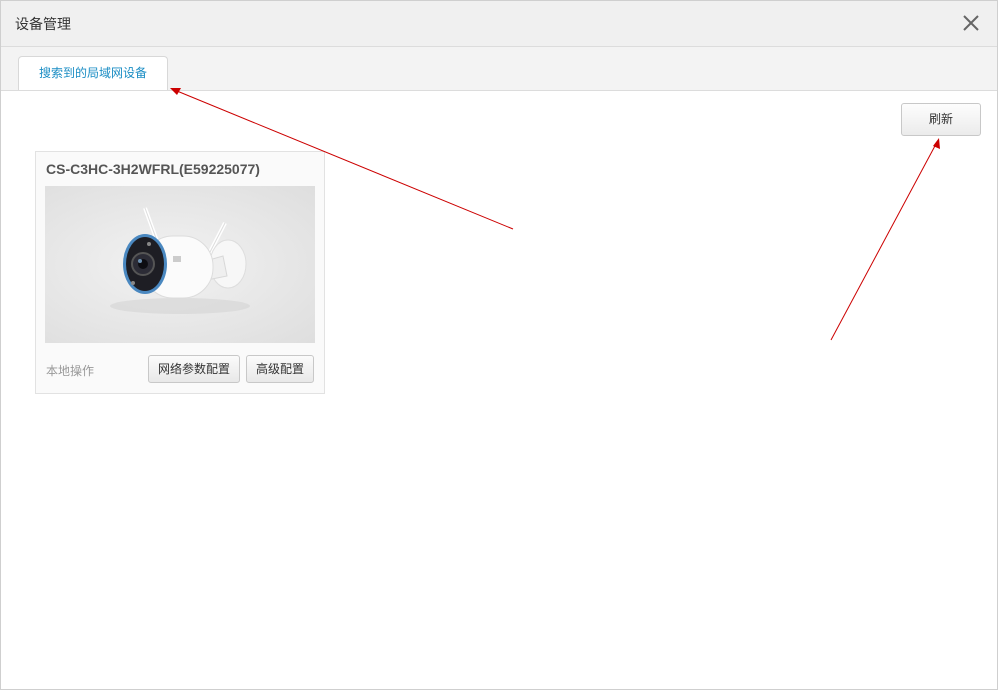 This screenshot has height=690, width=998. I want to click on network-config-button: 网络参数配置, so click(194, 369).